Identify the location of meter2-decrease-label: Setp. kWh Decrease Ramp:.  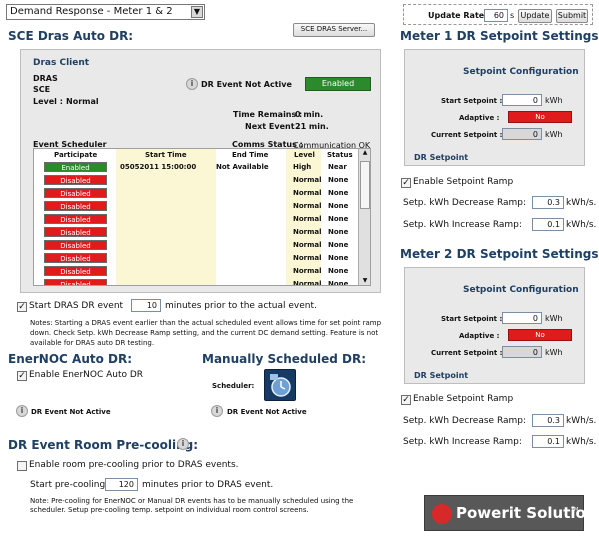
(465, 421).